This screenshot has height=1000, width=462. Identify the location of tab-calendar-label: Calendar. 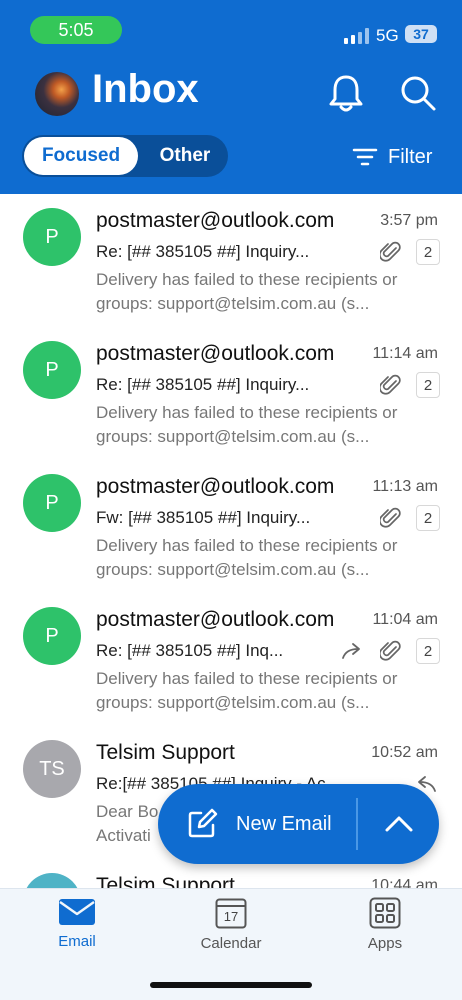
(231, 943).